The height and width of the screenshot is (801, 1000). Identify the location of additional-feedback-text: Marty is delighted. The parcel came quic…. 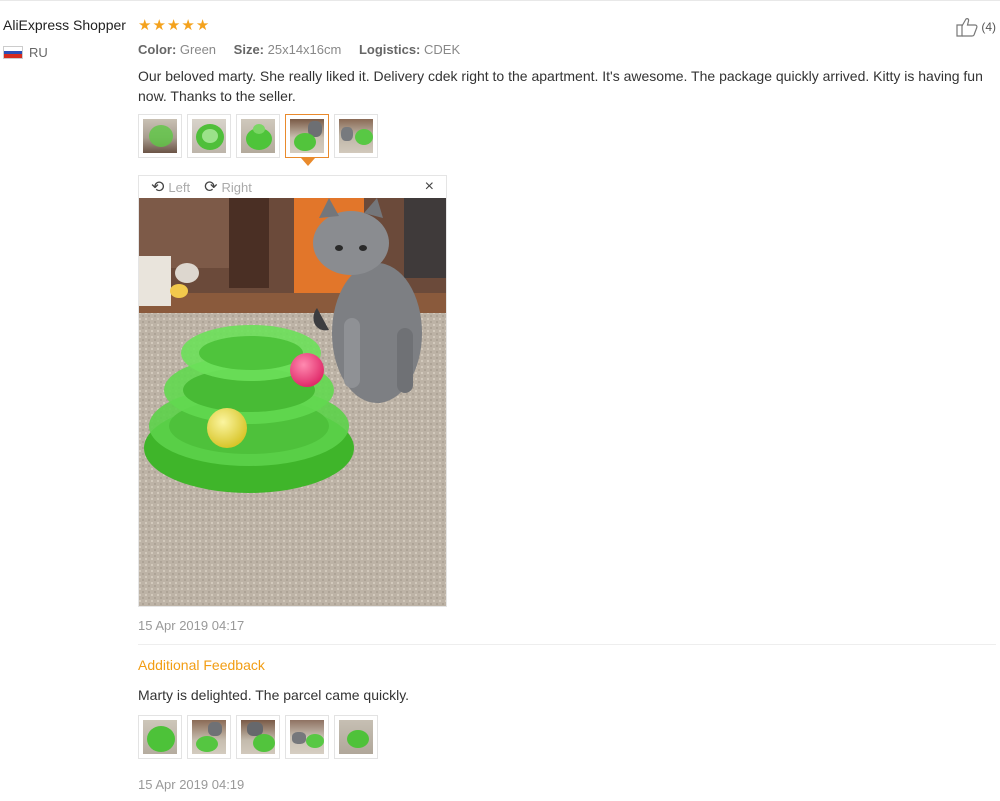
(274, 695).